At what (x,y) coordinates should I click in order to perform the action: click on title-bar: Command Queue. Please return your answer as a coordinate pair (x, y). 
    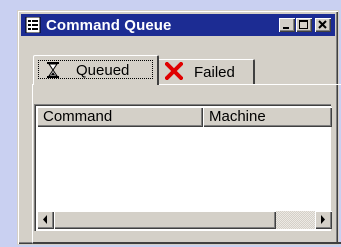
    Looking at the image, I should click on (178, 25).